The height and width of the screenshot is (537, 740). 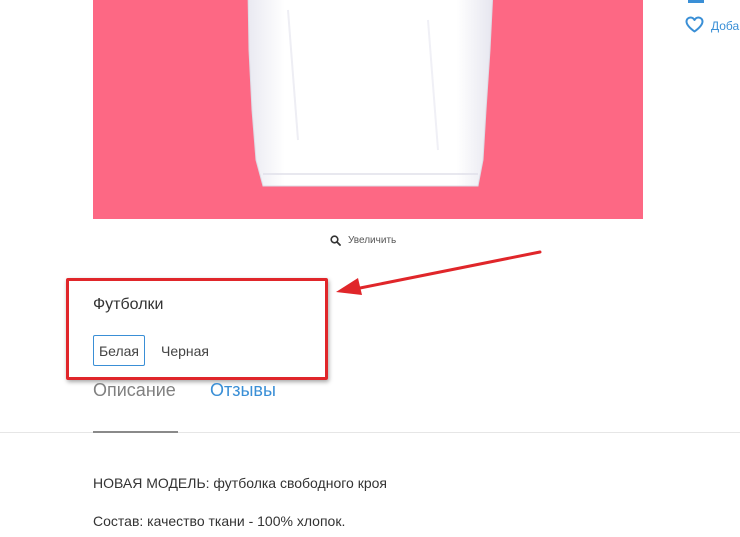 I want to click on tshirt-image, so click(x=370, y=93).